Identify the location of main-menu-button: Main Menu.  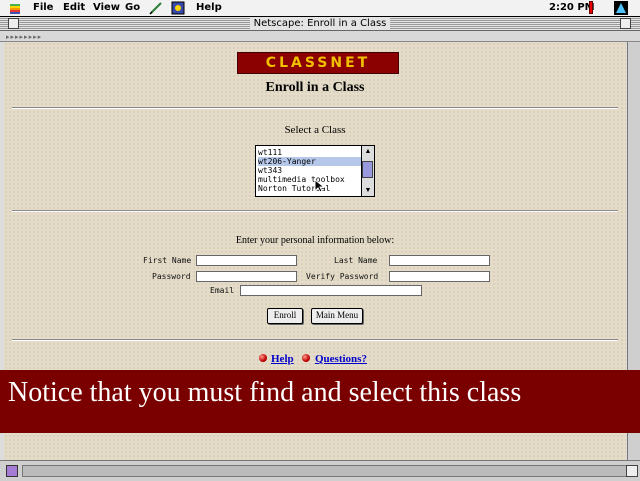
(337, 316).